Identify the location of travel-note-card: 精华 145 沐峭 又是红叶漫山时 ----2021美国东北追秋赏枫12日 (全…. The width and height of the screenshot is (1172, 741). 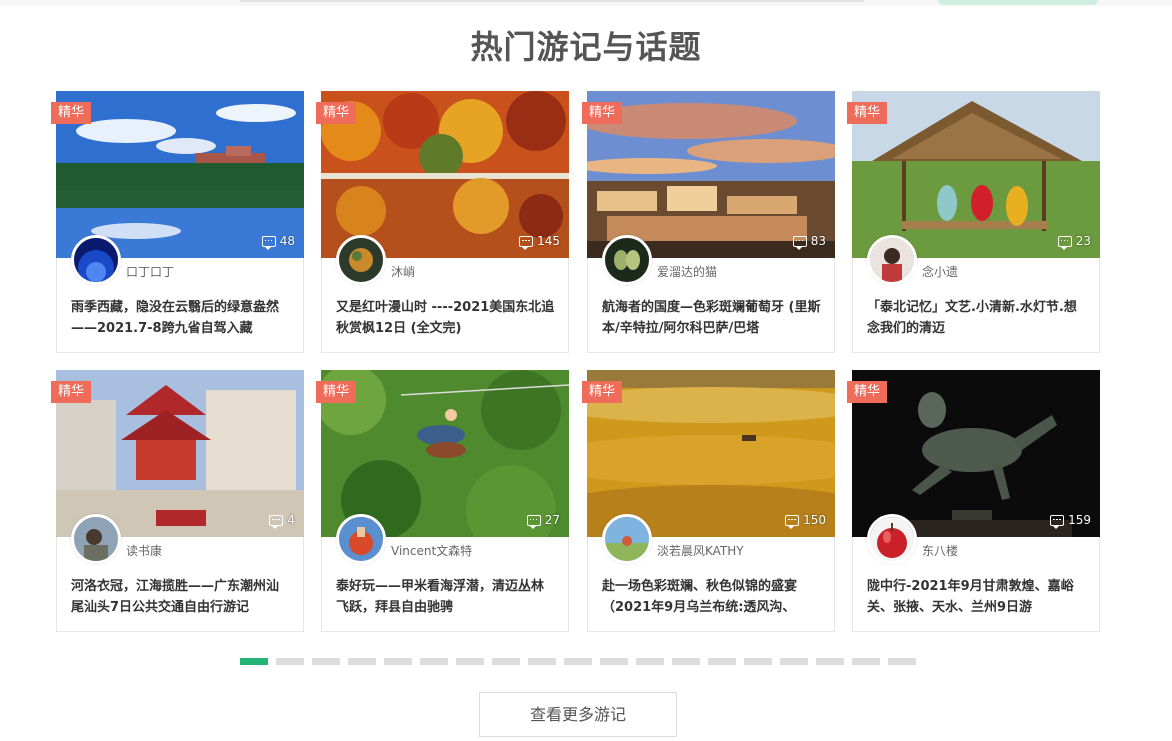
(442, 222).